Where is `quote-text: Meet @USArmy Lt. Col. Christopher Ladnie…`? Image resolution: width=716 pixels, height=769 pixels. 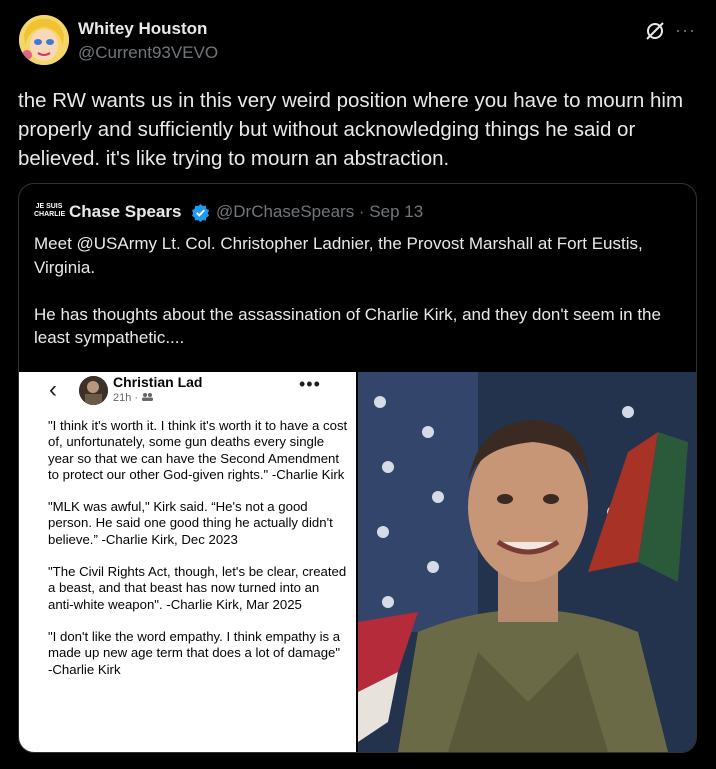 quote-text: Meet @USArmy Lt. Col. Christopher Ladnie… is located at coordinates (347, 290).